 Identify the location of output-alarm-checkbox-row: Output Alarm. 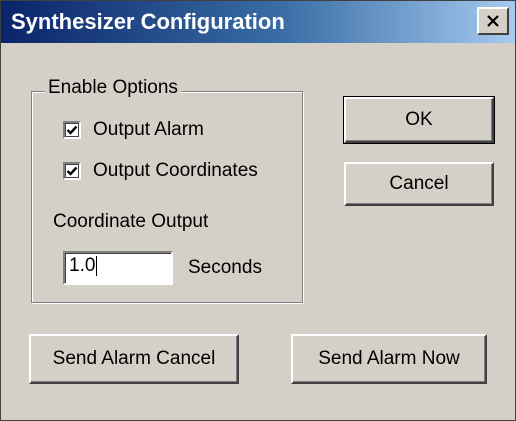
(133, 130).